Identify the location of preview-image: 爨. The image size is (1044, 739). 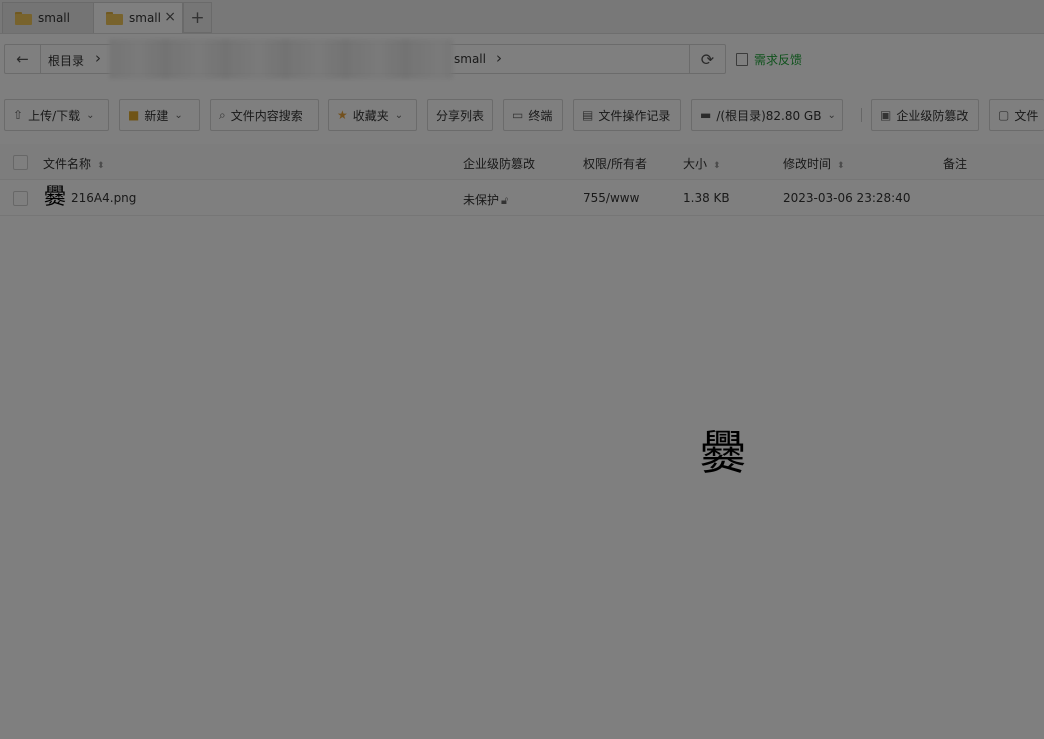
(723, 453).